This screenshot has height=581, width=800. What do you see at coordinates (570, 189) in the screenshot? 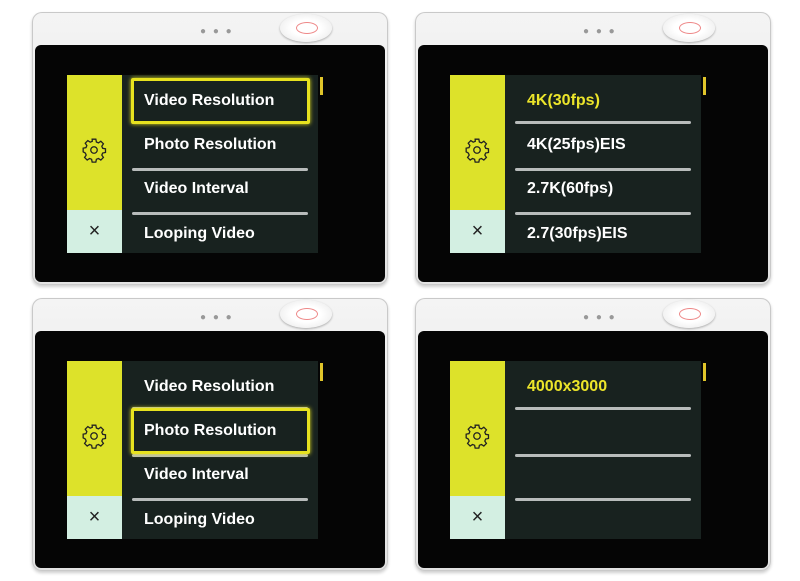
I see `menu-item: 2.7K(60fps)` at bounding box center [570, 189].